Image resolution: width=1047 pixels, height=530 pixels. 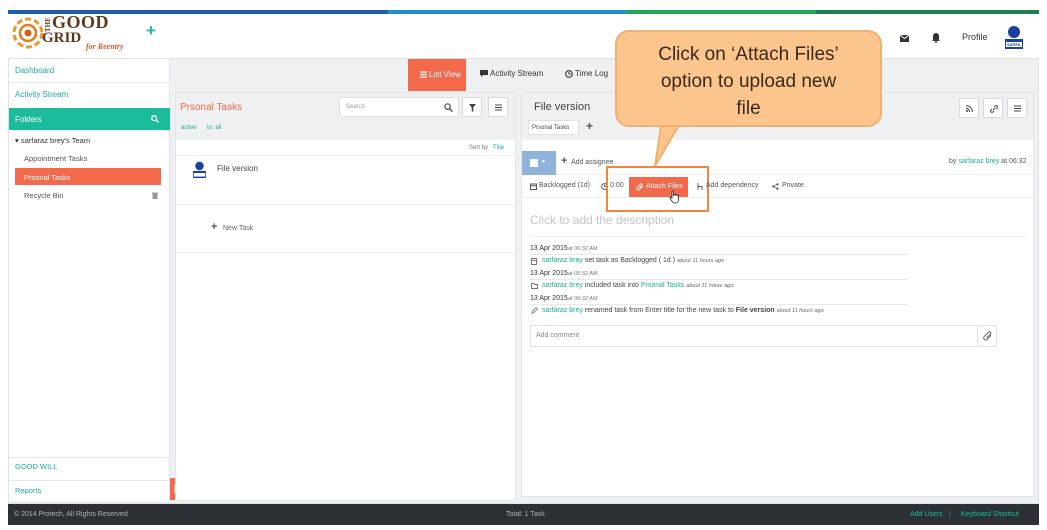 What do you see at coordinates (748, 108) in the screenshot?
I see `callout-line-3: file` at bounding box center [748, 108].